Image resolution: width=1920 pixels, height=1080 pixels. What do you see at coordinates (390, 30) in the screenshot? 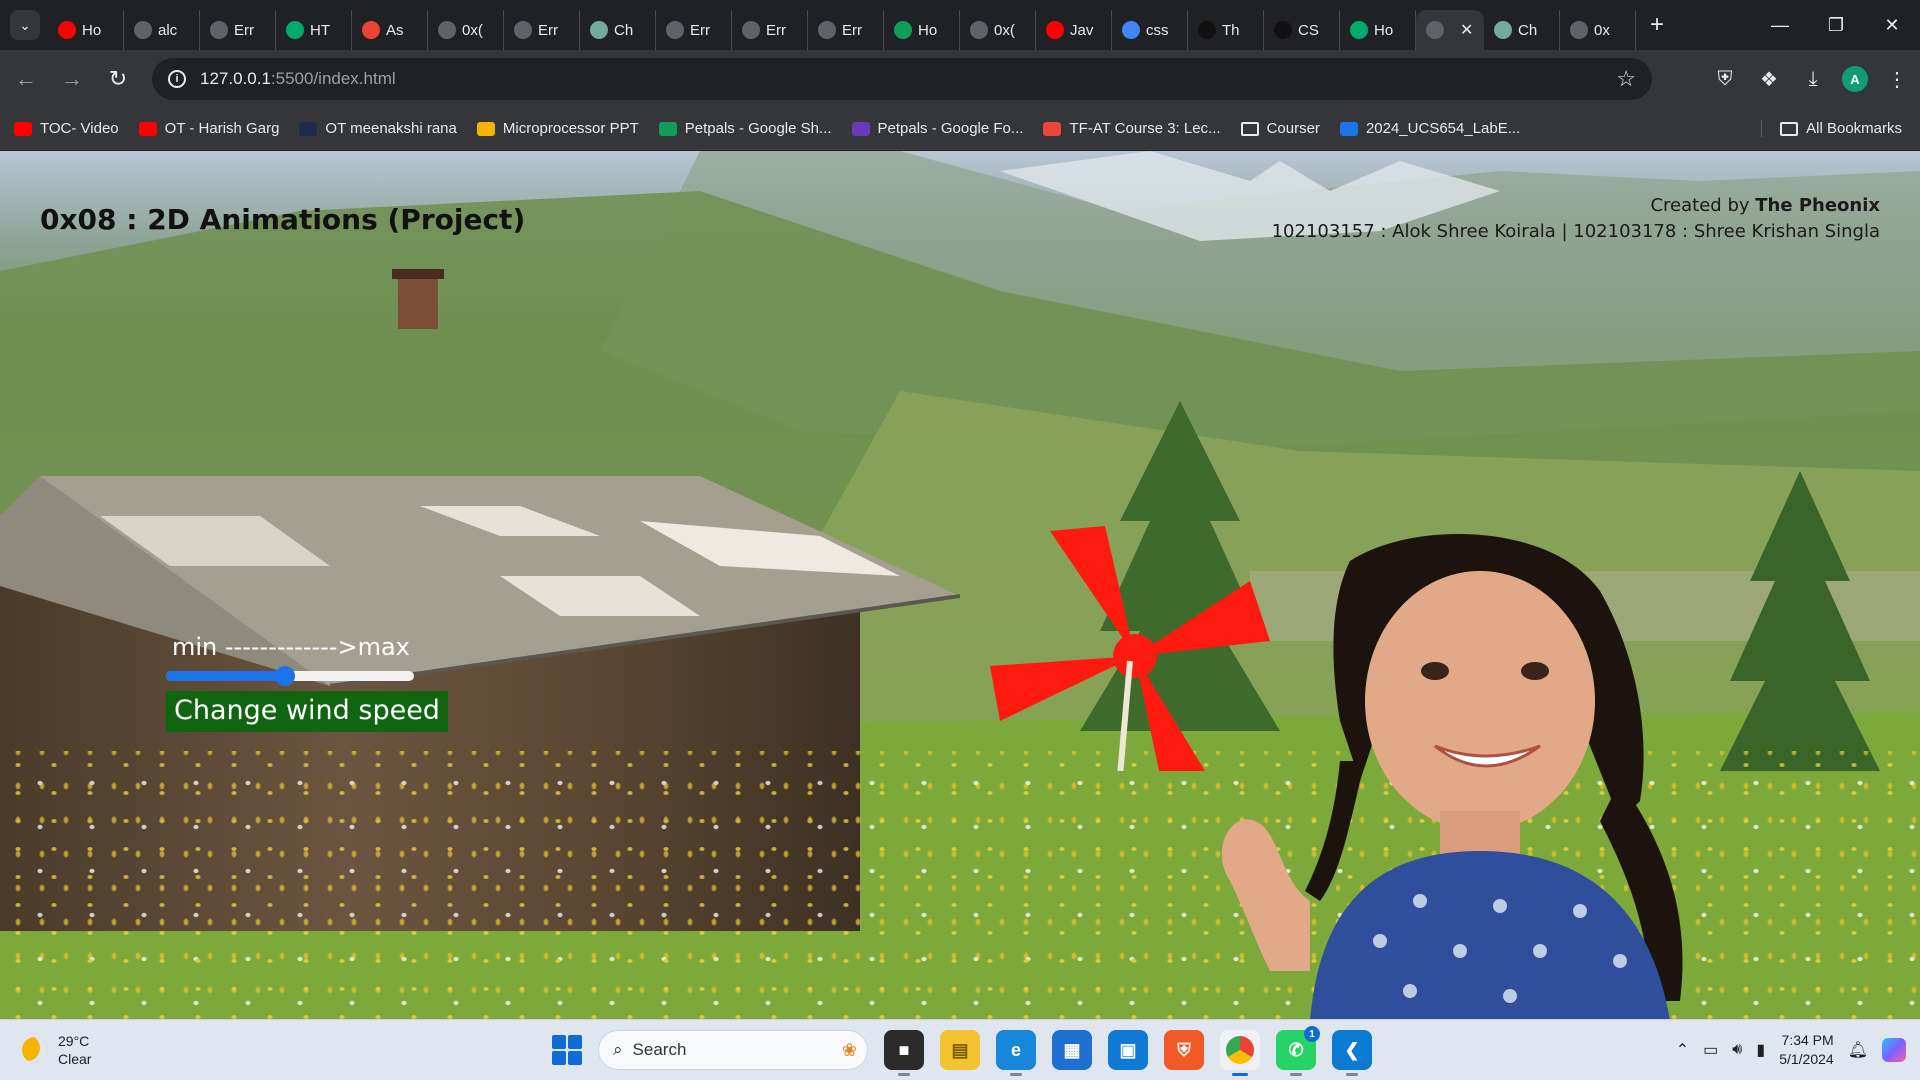
I see `browser-tab: As` at bounding box center [390, 30].